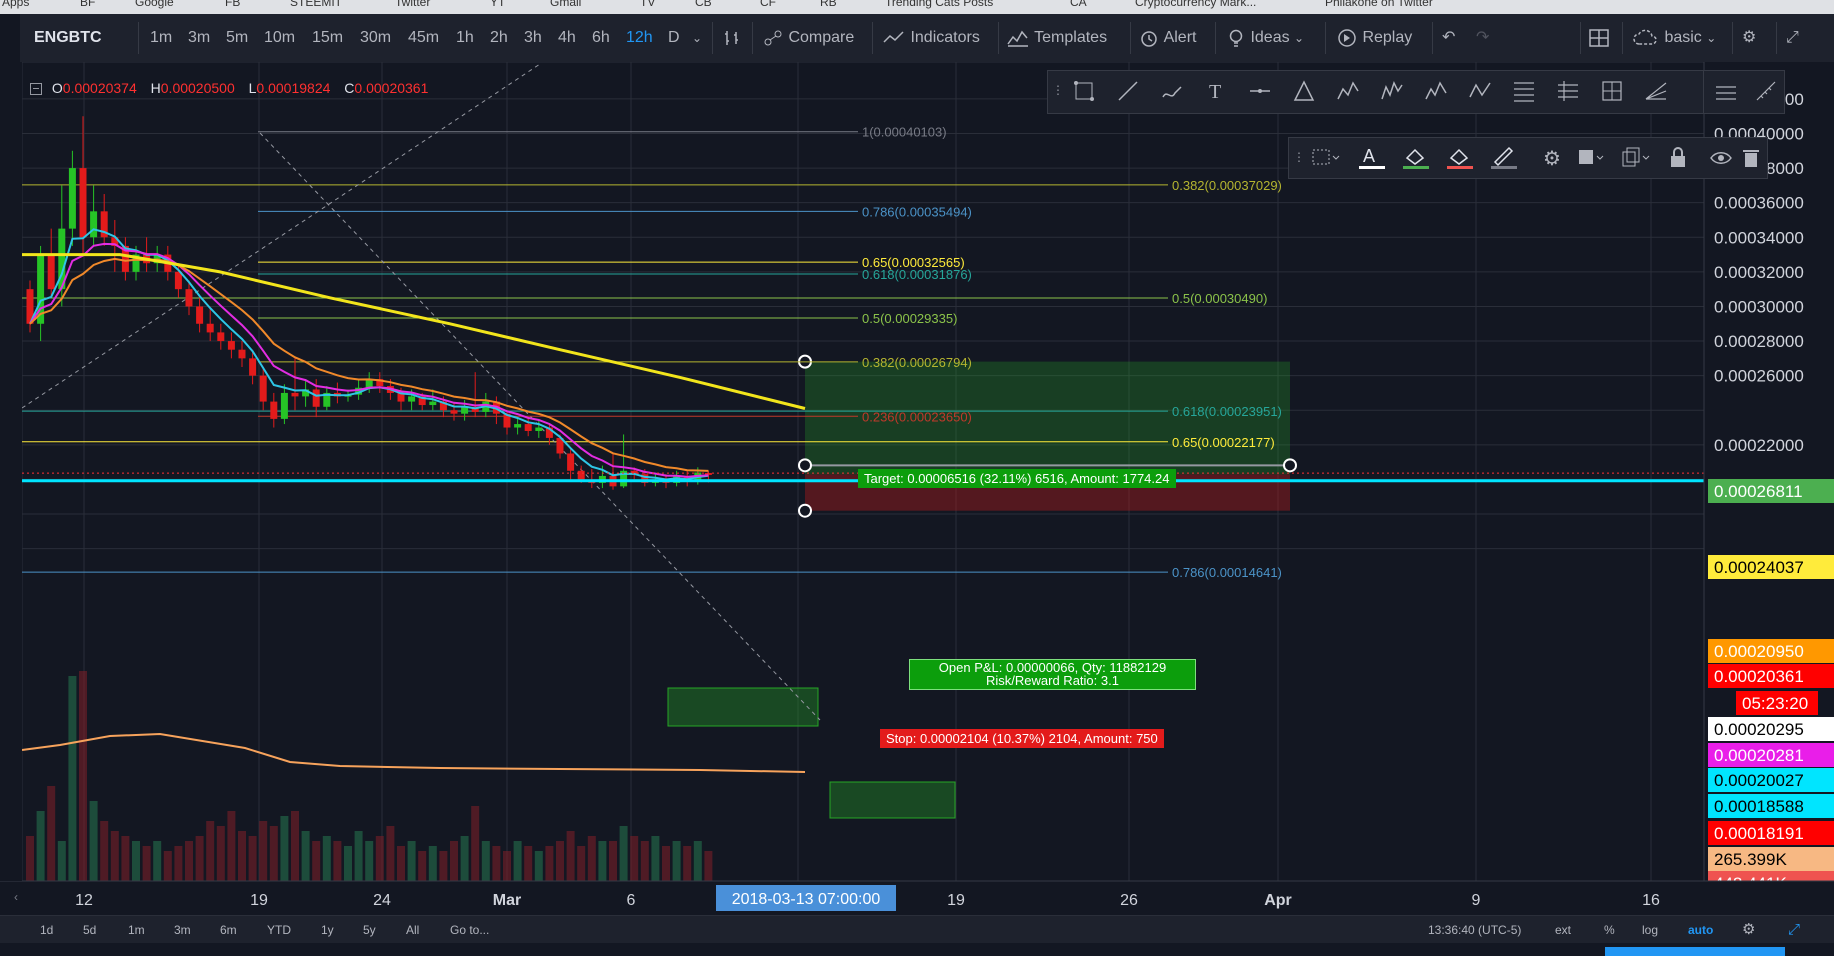  I want to click on trendline-icon, so click(1128, 91).